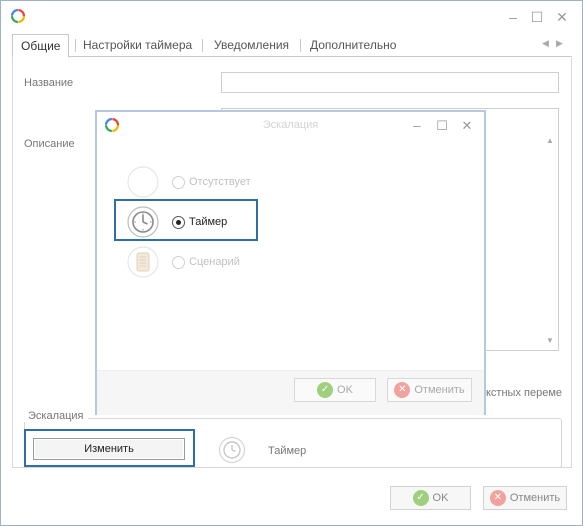 Image resolution: width=583 pixels, height=526 pixels. What do you see at coordinates (220, 182) in the screenshot?
I see `option-none-label: Отсутствует` at bounding box center [220, 182].